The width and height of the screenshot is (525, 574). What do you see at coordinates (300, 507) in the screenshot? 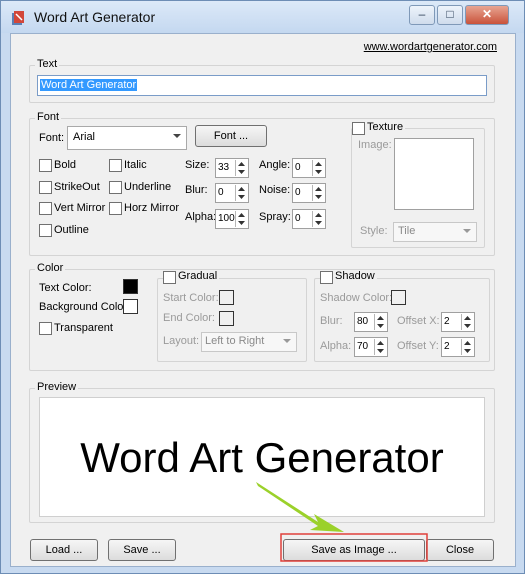
I see `highlight-arrow-icon` at bounding box center [300, 507].